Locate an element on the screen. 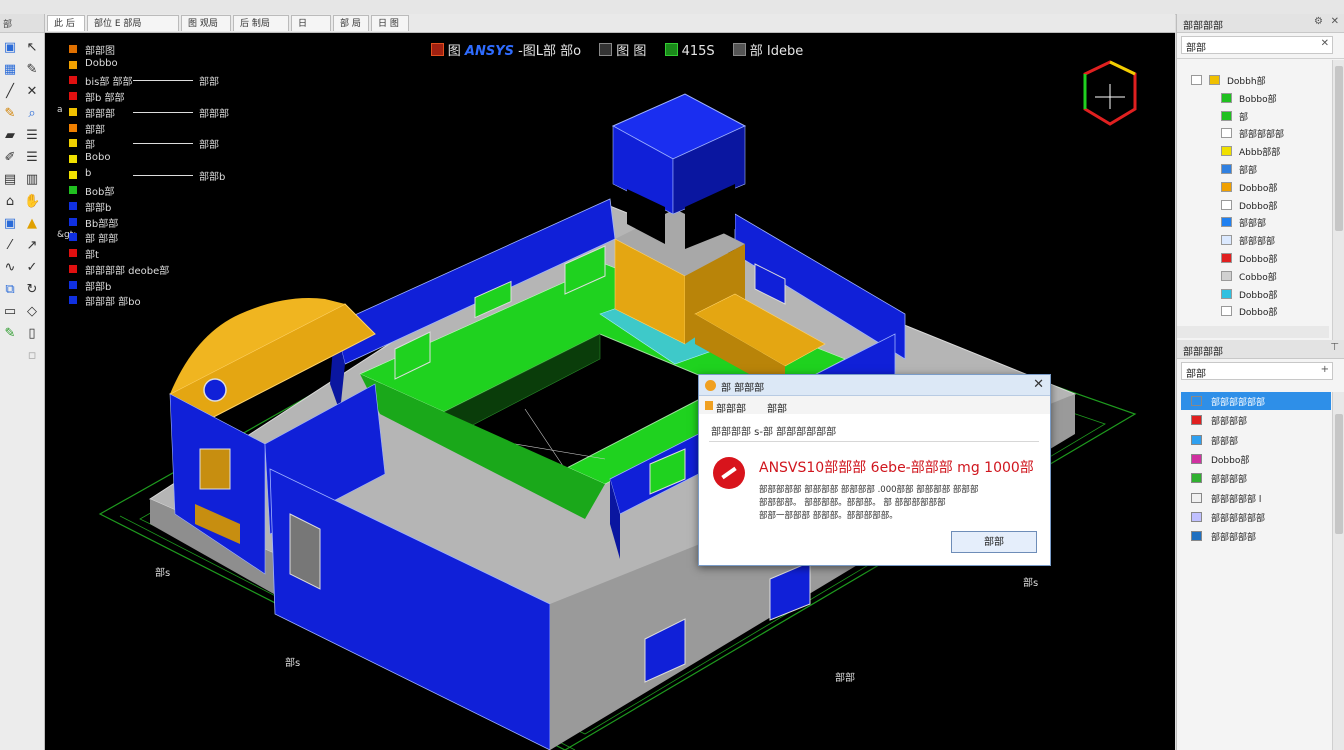 The height and width of the screenshot is (750, 1344). brush-icon: ▰ is located at coordinates (10, 136).